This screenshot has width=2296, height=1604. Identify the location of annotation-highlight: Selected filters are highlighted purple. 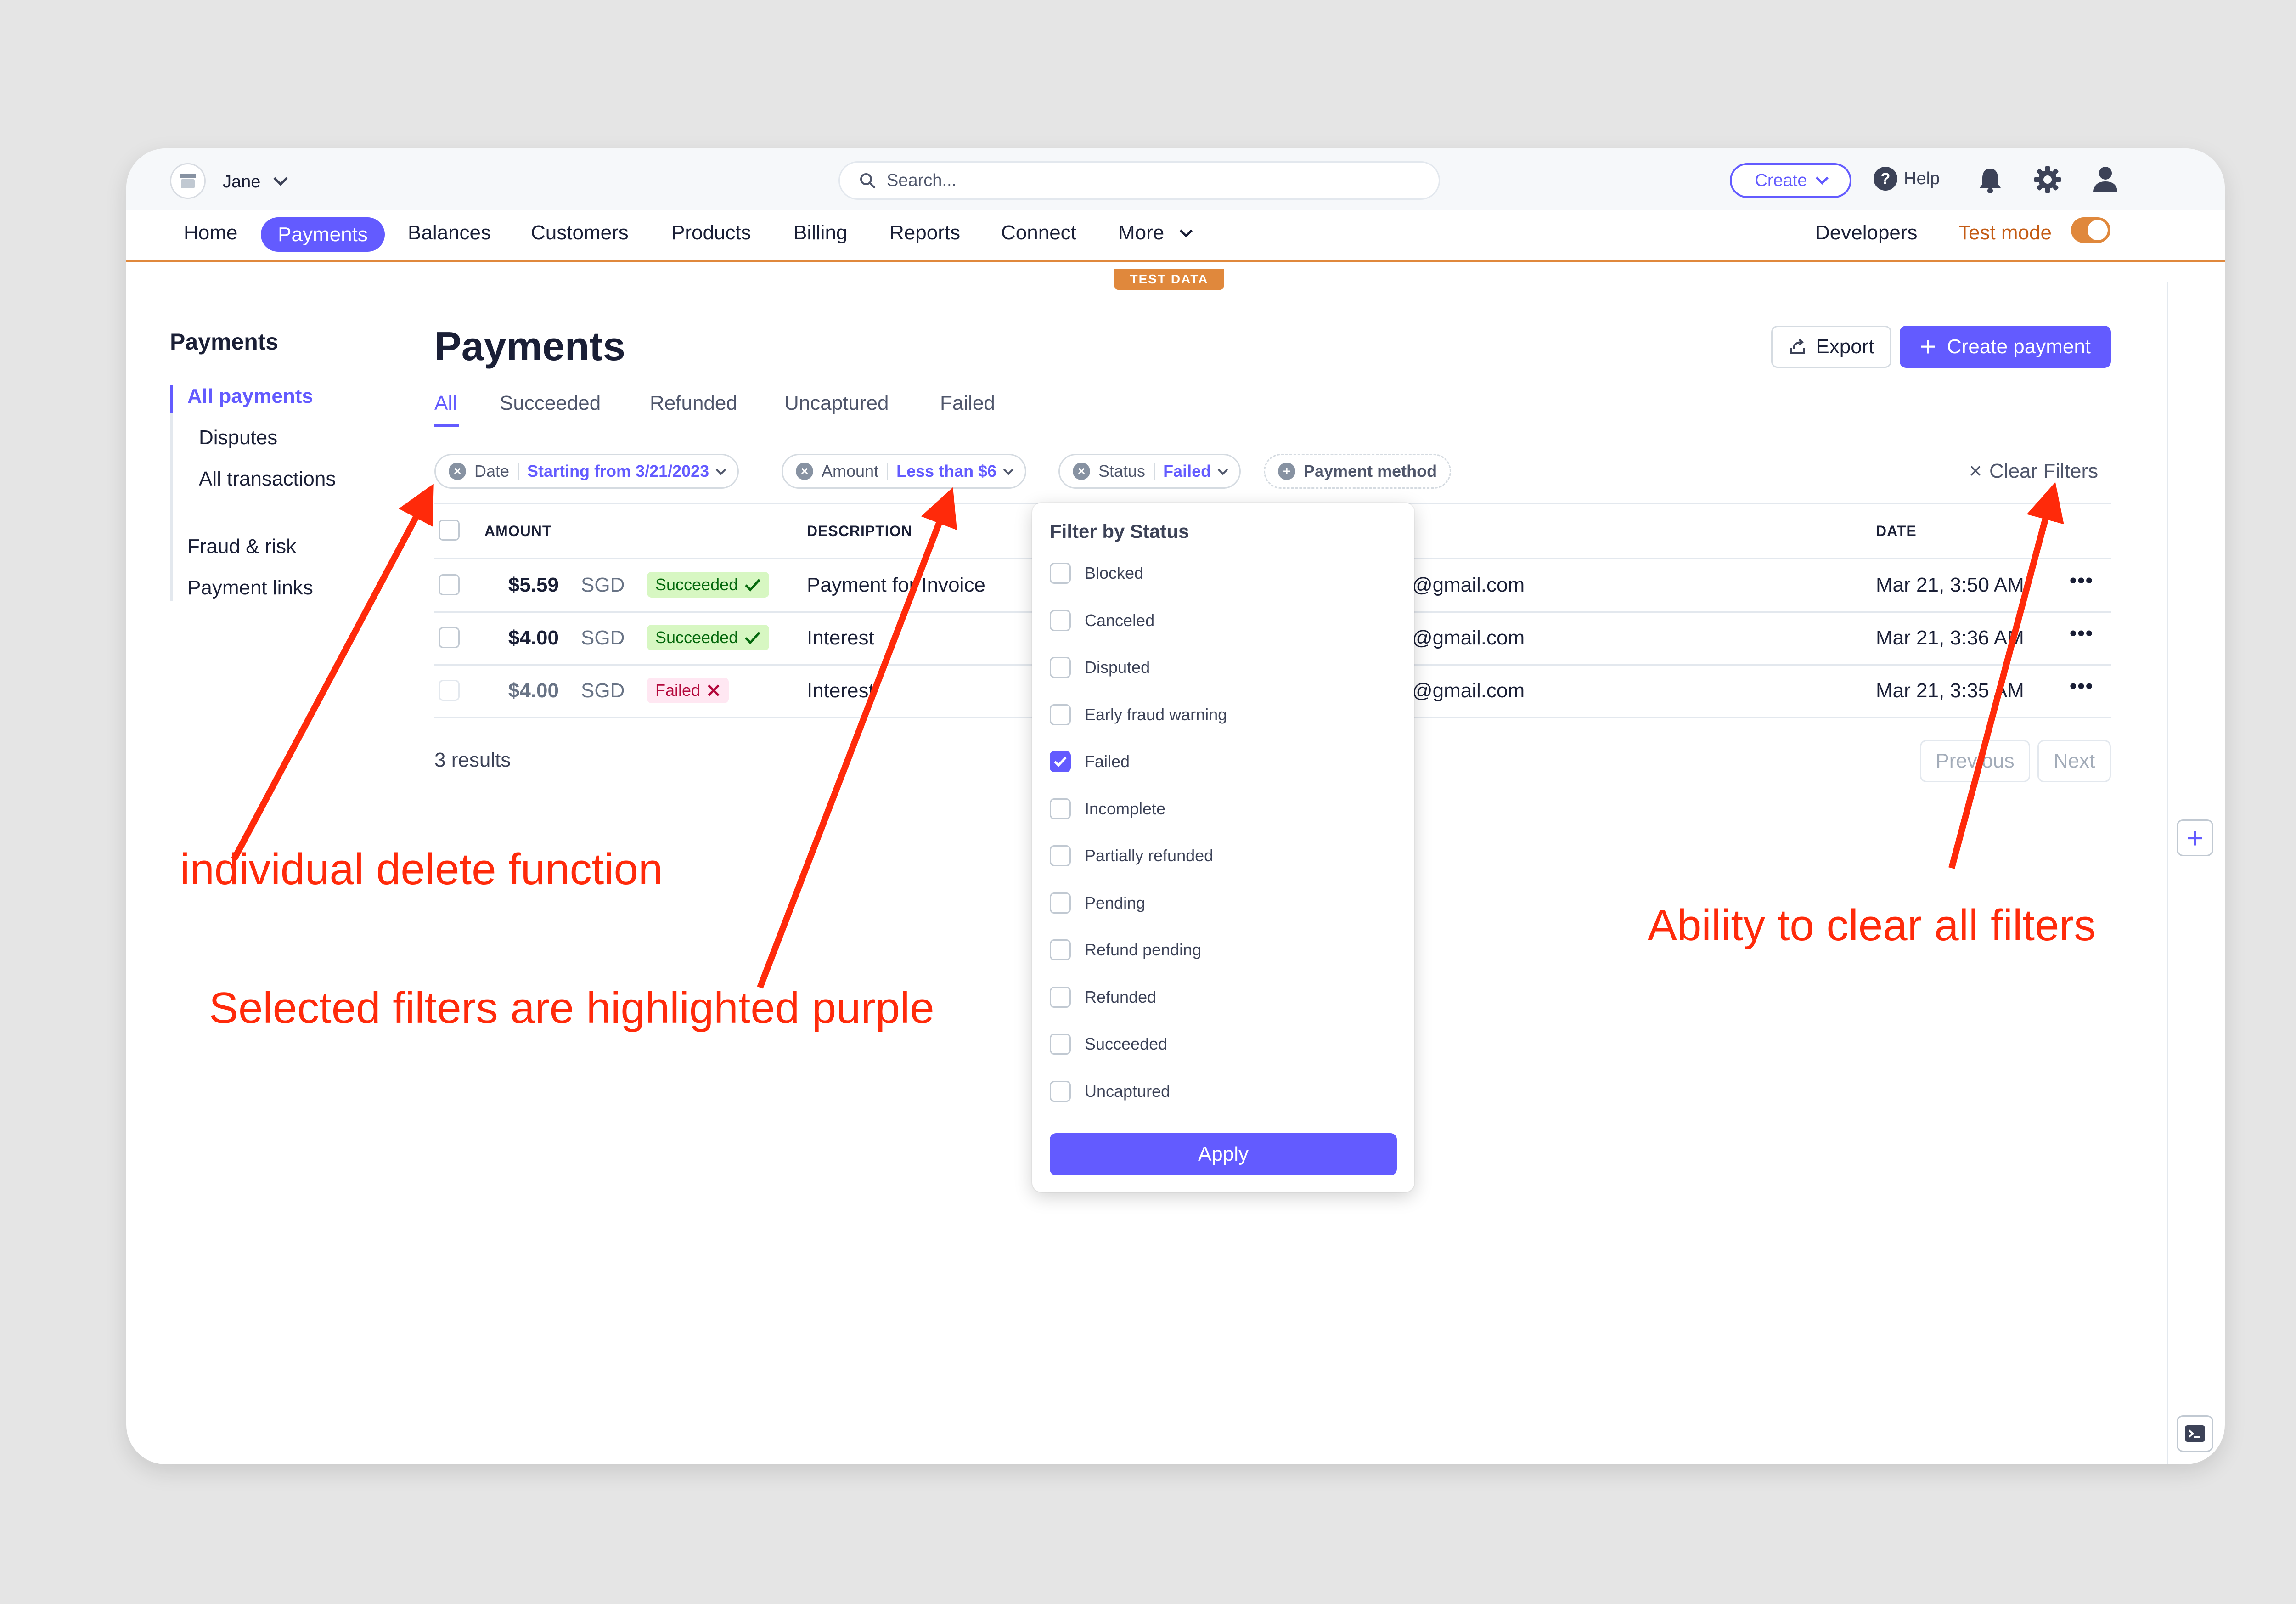
(571, 1008).